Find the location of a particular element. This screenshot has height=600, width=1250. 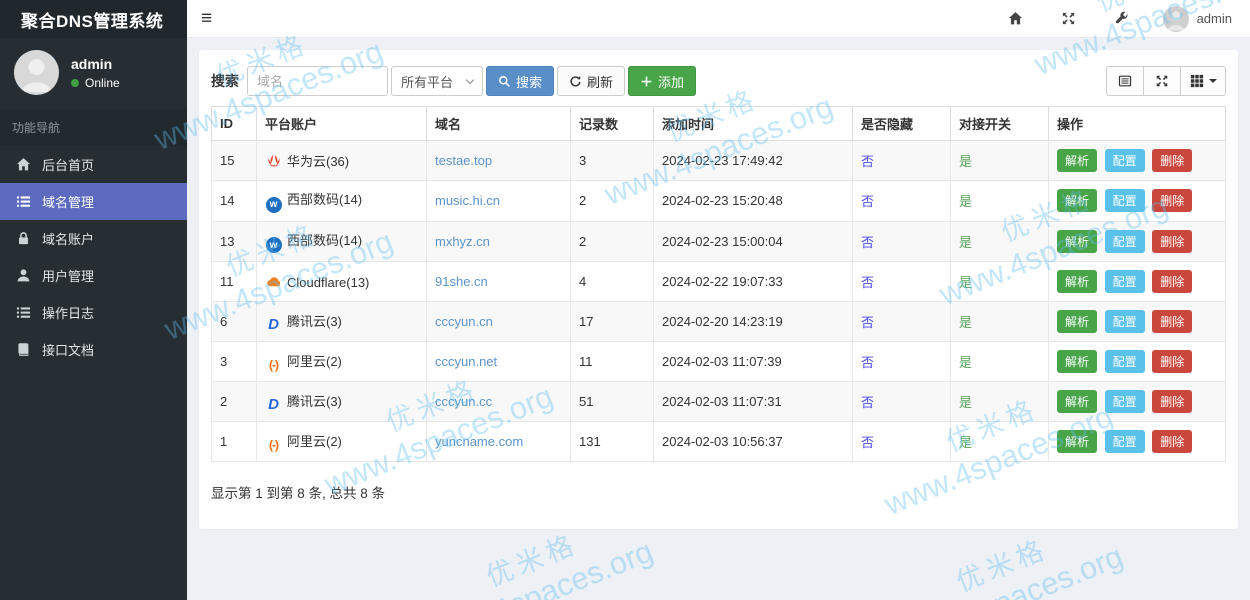

sidebar-toggle-button: ≡ is located at coordinates (206, 19).